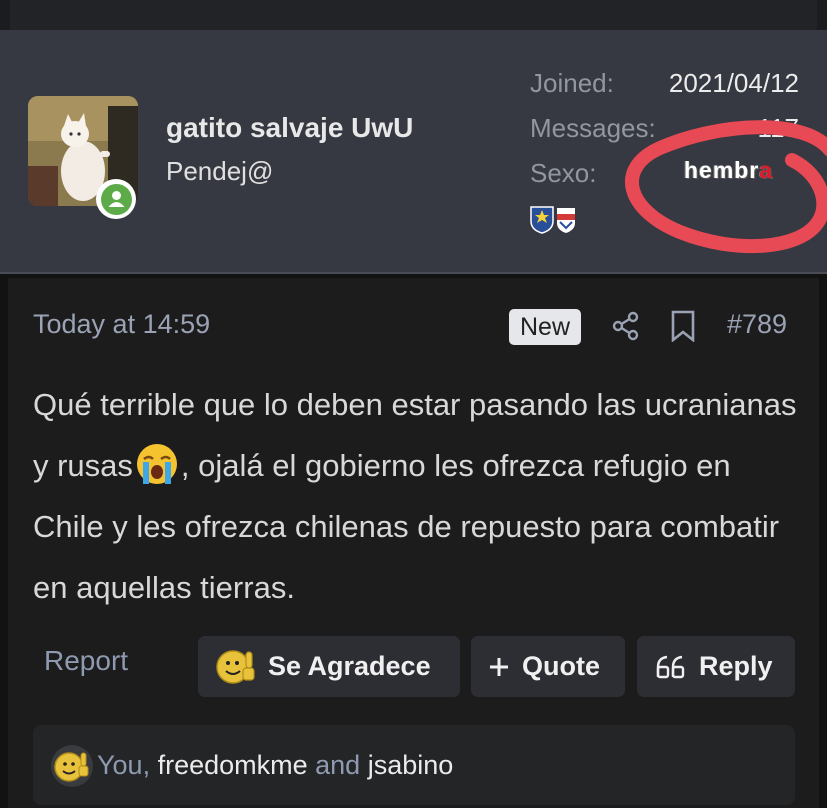  I want to click on post-date: Today at 14:59, so click(121, 324).